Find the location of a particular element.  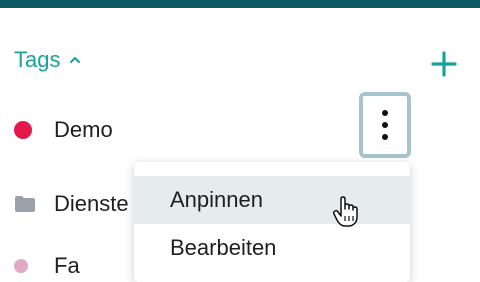

chevron-up-icon is located at coordinates (75, 60).